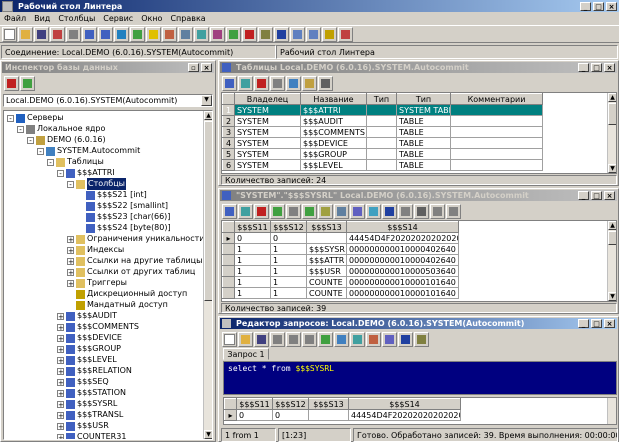  What do you see at coordinates (229, 83) in the screenshot?
I see `new-table-icon` at bounding box center [229, 83].